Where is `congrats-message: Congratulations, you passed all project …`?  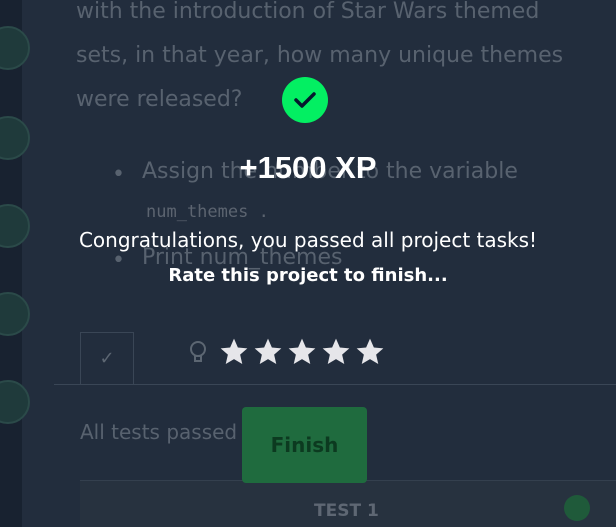 congrats-message: Congratulations, you passed all project … is located at coordinates (308, 240).